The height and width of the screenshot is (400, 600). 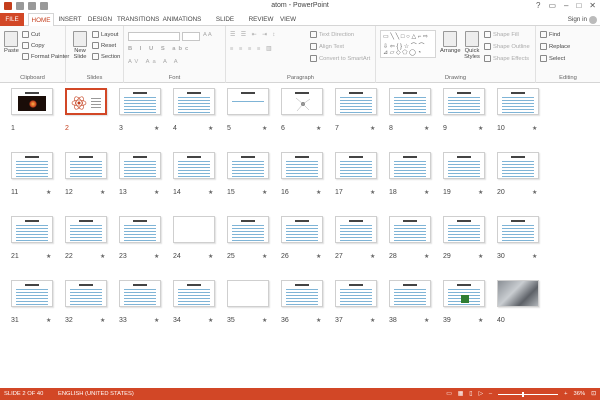 I want to click on tab-design: DESIGN, so click(x=100, y=19).